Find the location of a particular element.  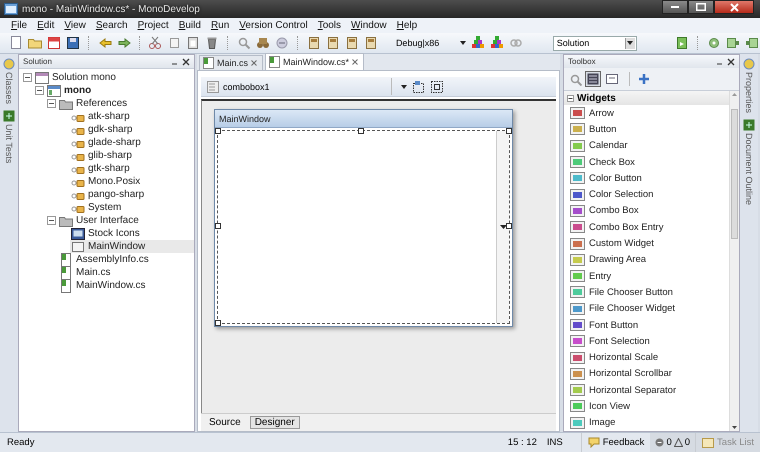

tree-item: References is located at coordinates (126, 103).